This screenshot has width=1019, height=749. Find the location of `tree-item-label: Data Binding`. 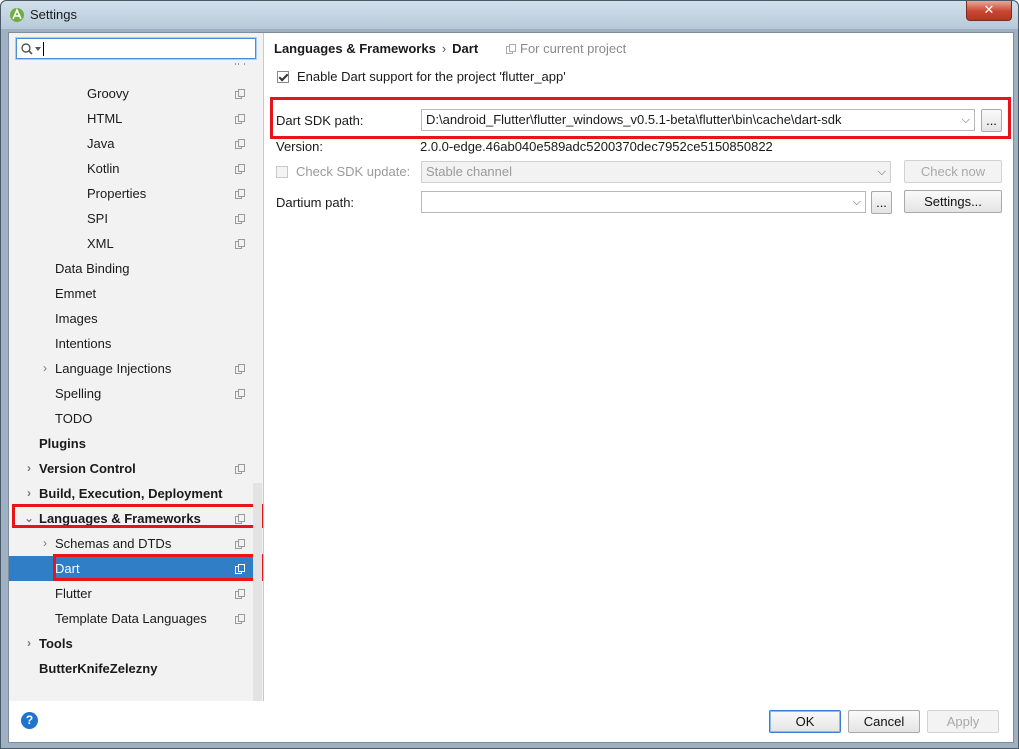

tree-item-label: Data Binding is located at coordinates (92, 268).